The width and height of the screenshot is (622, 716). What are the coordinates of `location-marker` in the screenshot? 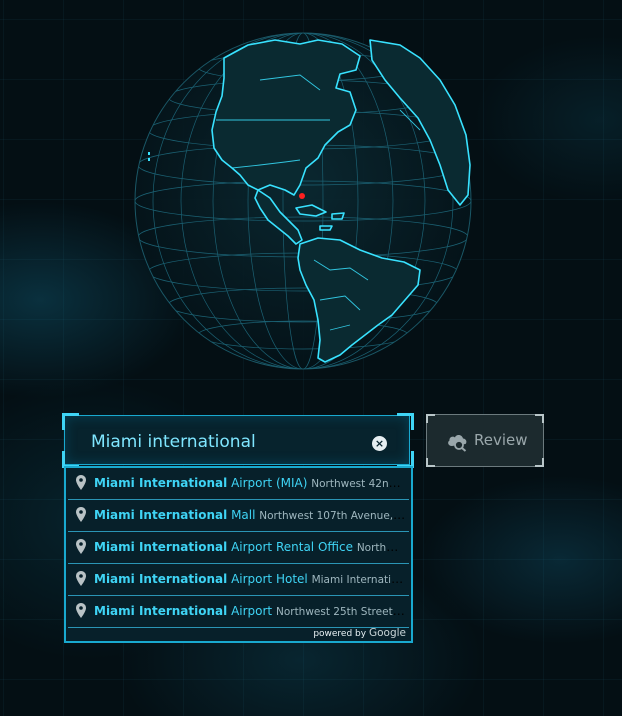 It's located at (302, 196).